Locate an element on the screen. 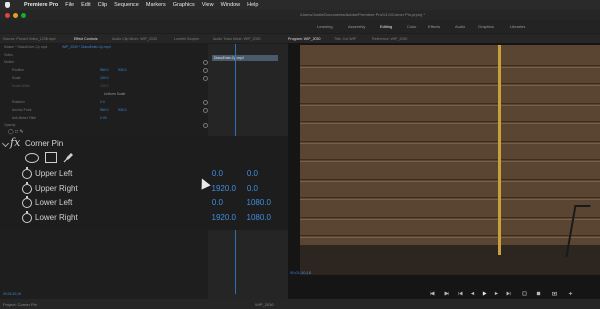  workspace-effects: Effects is located at coordinates (434, 26).